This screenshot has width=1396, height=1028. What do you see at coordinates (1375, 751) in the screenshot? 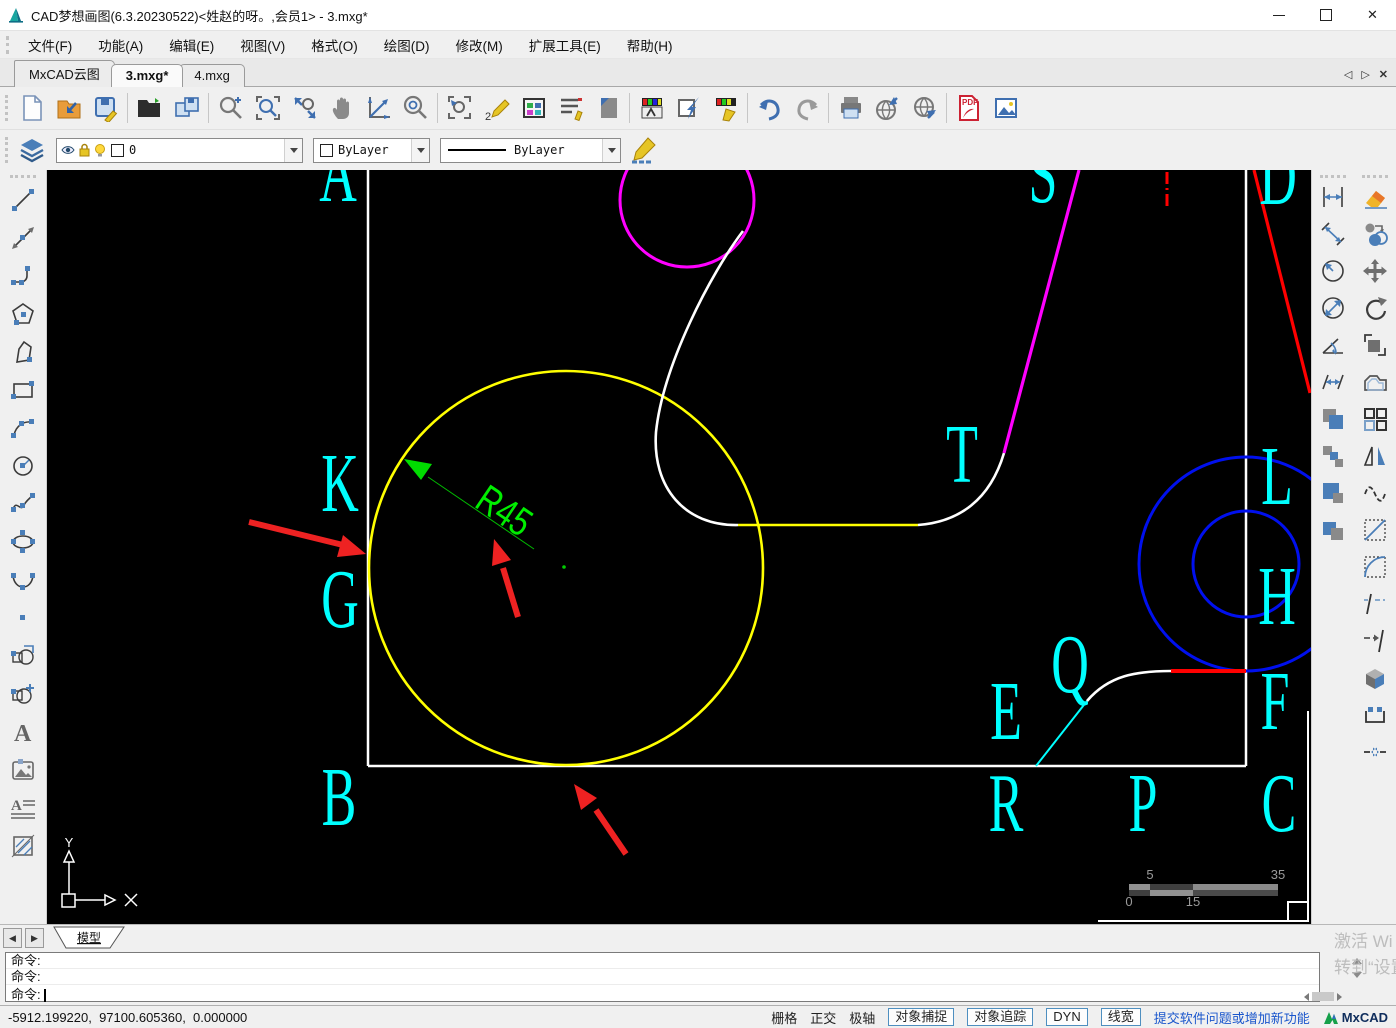
I see `join-button` at bounding box center [1375, 751].